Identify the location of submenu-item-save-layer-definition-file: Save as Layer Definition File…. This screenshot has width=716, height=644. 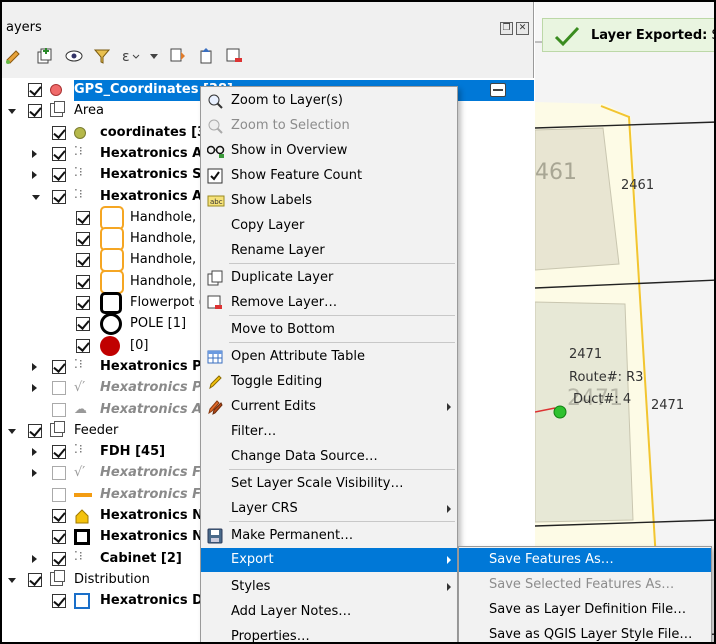
(585, 610).